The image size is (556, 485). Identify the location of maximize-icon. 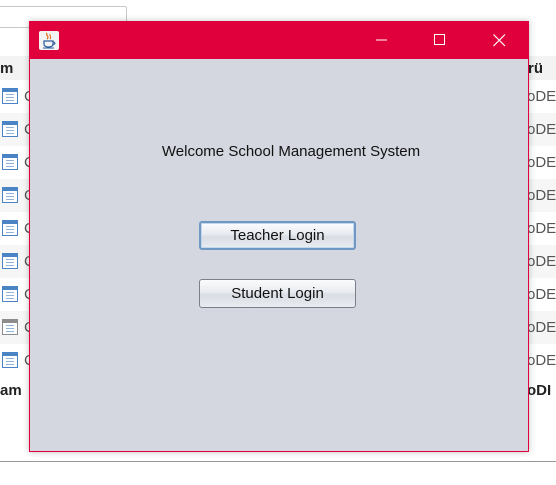
(439, 39).